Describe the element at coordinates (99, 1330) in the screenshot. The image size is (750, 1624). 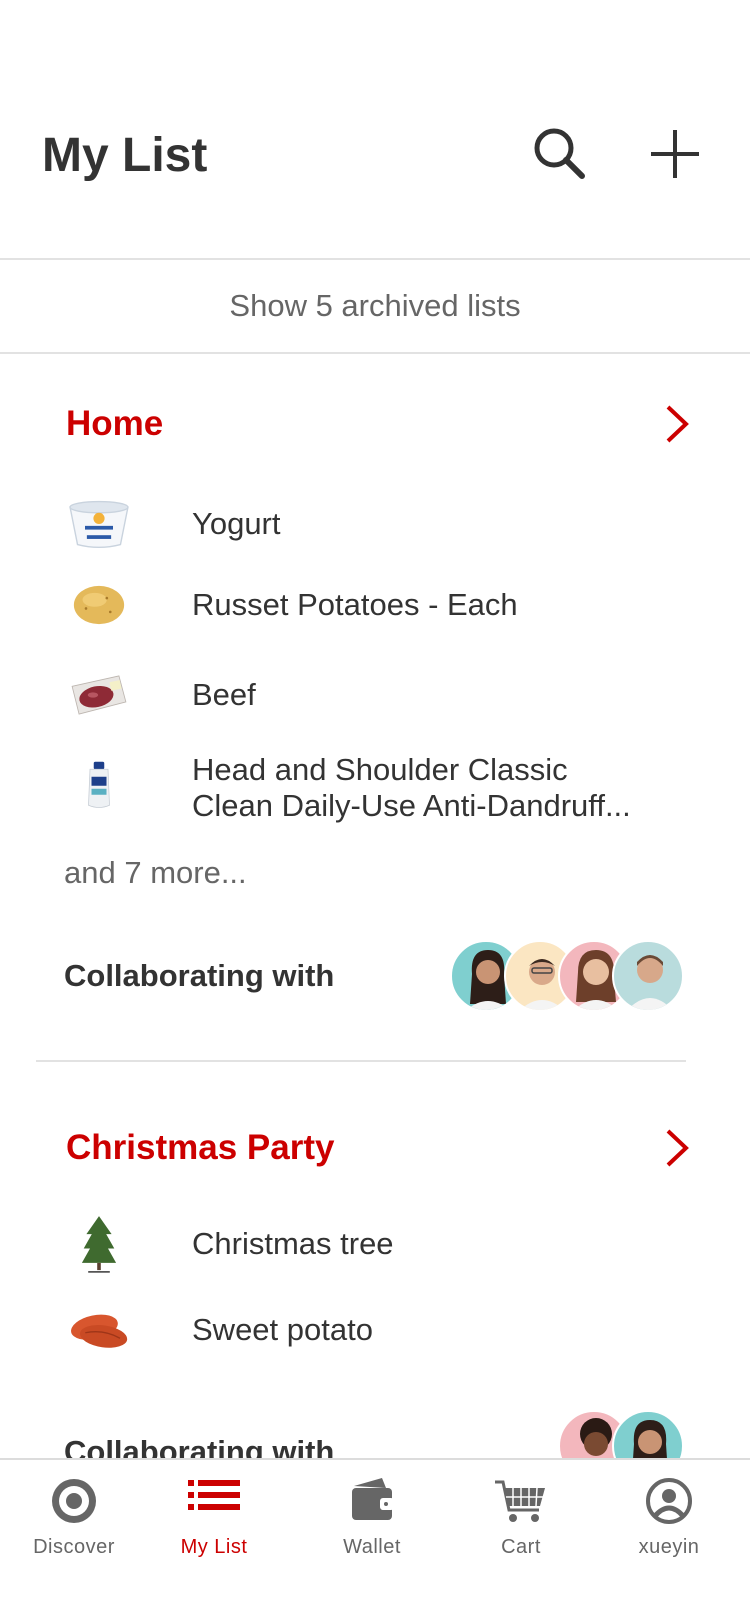
I see `sweet-potato-thumbnail` at that location.